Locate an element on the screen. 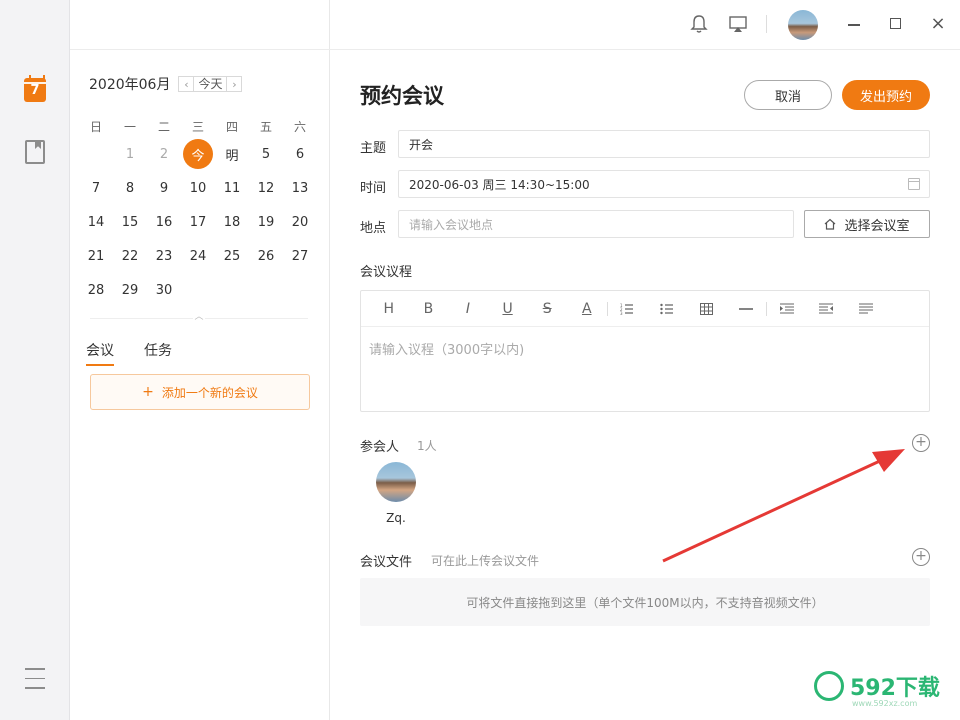 This screenshot has width=960, height=720. align-right-icon is located at coordinates (866, 309).